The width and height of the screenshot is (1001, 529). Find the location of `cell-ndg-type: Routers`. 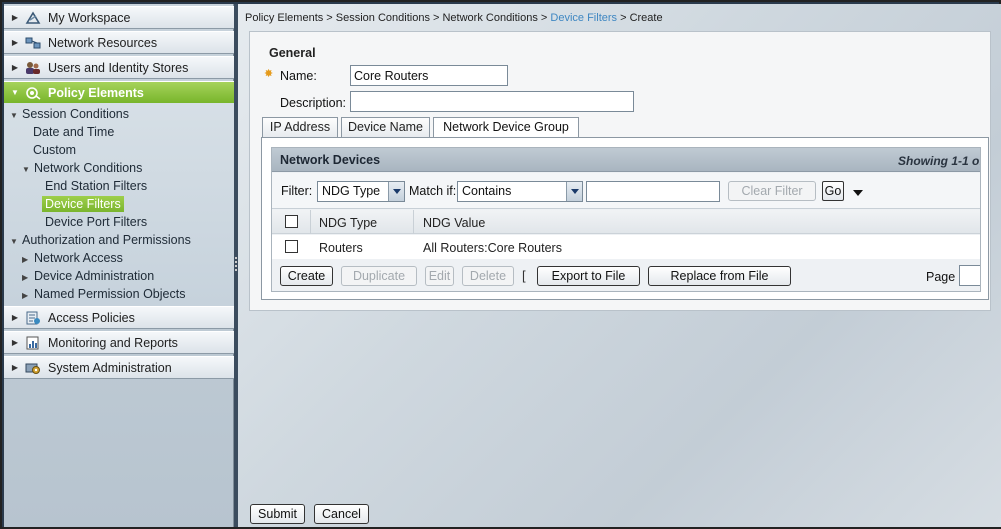

cell-ndg-type: Routers is located at coordinates (341, 248).